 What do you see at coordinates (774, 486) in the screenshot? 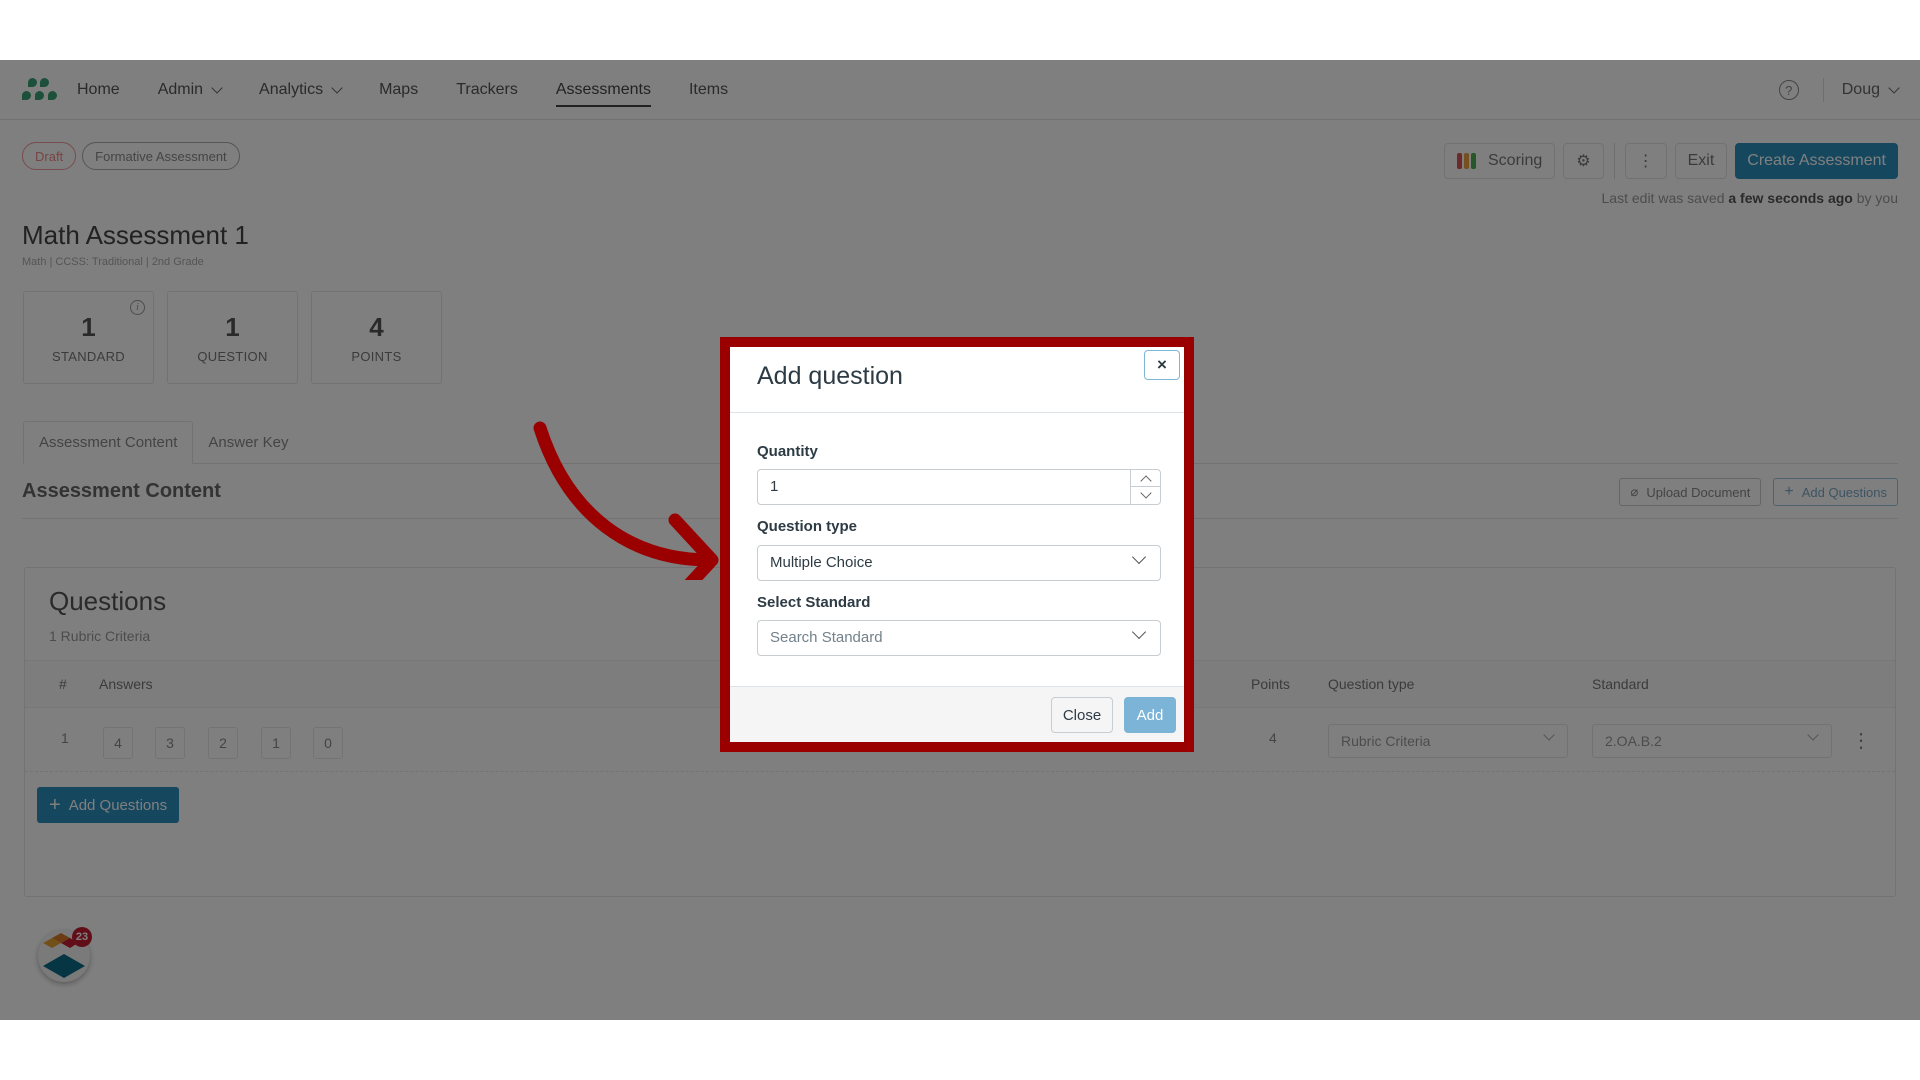
I see `quantity-value: 1` at bounding box center [774, 486].